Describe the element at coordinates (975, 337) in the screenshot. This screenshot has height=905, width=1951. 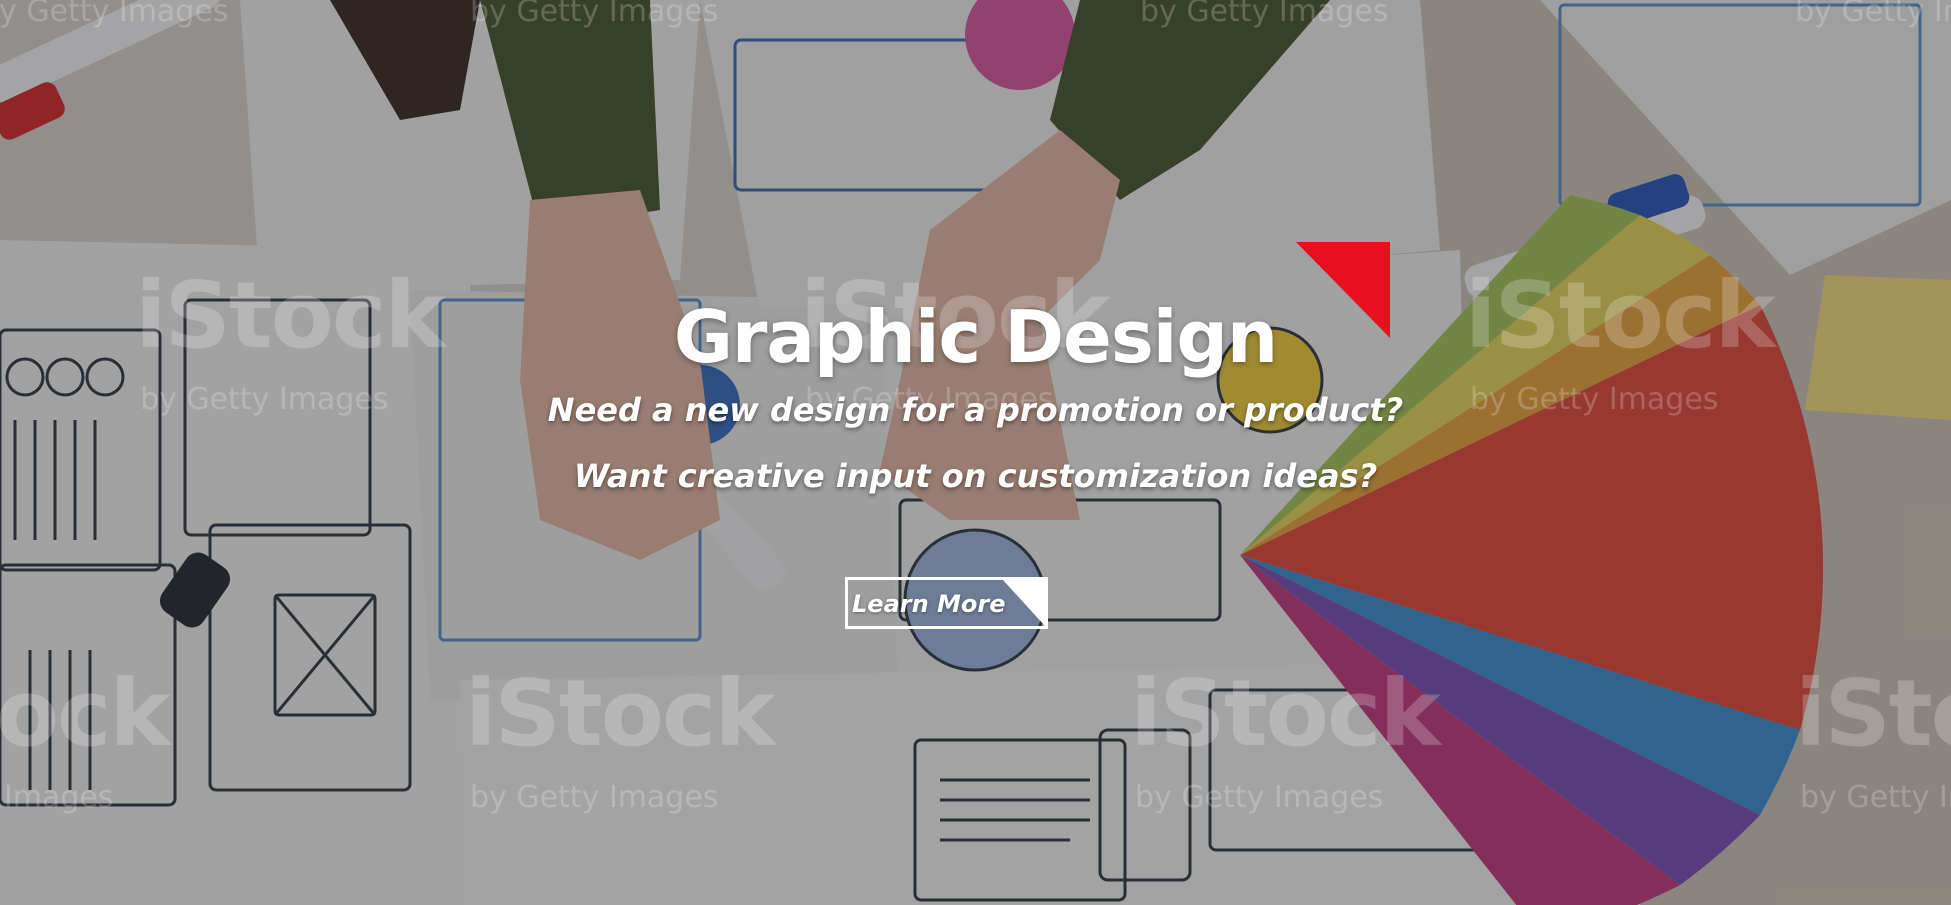
I see `hero-title: Graphic Design` at that location.